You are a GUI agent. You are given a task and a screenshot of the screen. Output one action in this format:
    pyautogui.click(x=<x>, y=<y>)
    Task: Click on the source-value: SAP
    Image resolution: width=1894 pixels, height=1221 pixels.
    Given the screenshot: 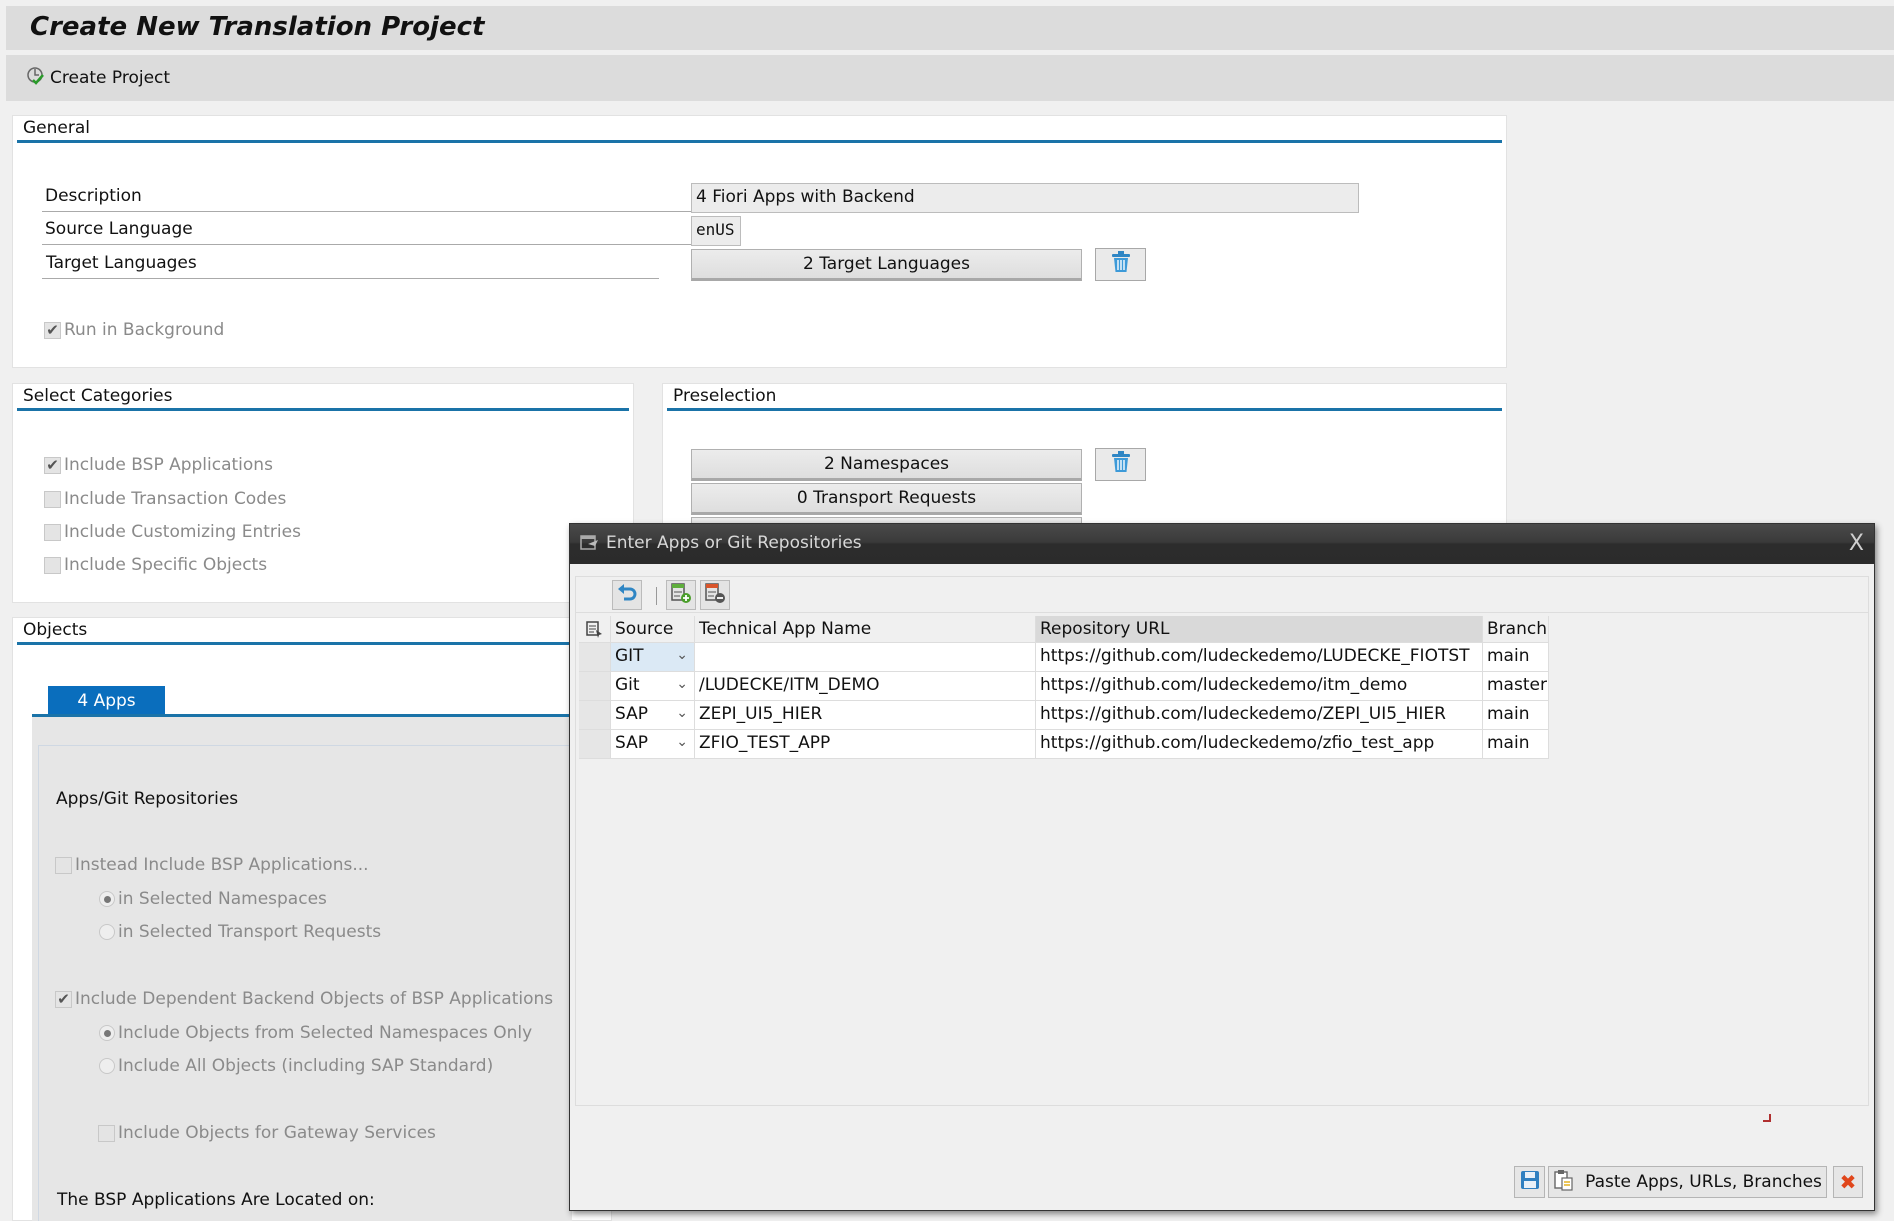 What is the action you would take?
    pyautogui.click(x=631, y=714)
    